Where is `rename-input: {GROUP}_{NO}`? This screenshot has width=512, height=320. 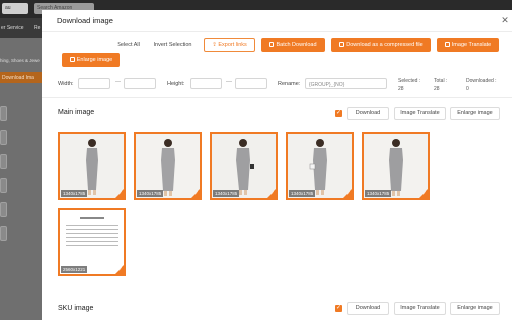 rename-input: {GROUP}_{NO} is located at coordinates (346, 83).